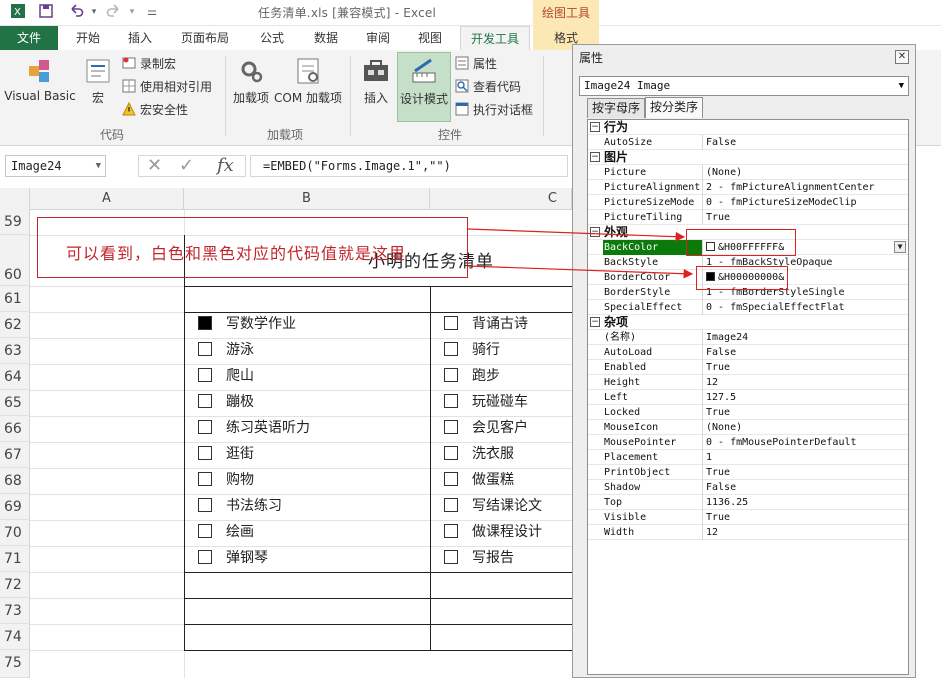 This screenshot has width=941, height=678. Describe the element at coordinates (486, 428) in the screenshot. I see `list-item: 会见客户` at that location.